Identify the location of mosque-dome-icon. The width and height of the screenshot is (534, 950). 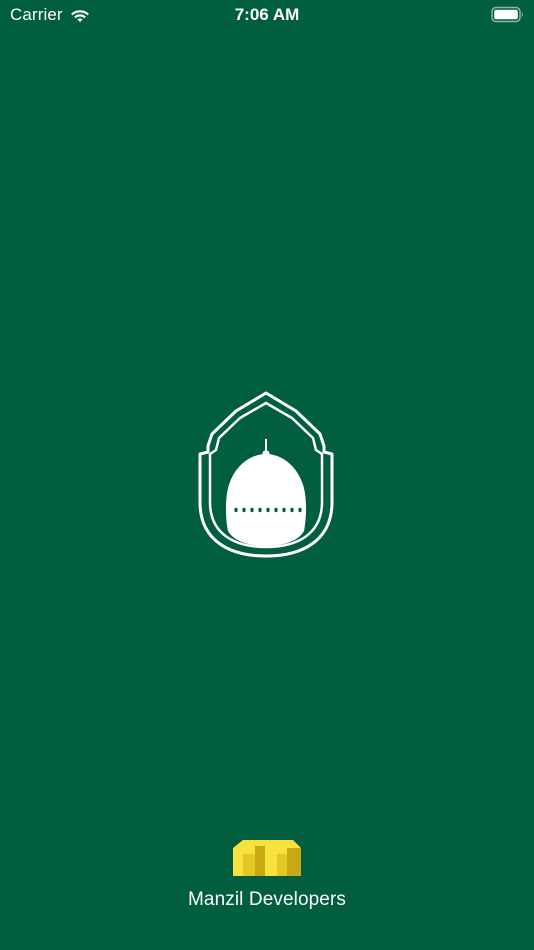
(266, 474).